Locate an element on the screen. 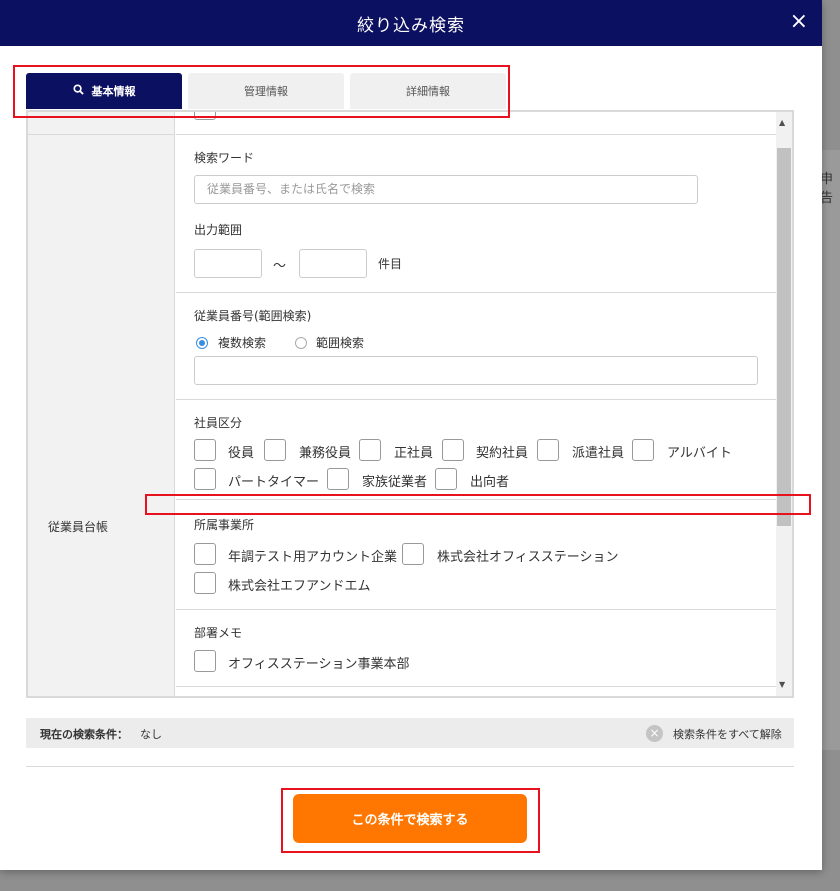 Image resolution: width=840 pixels, height=891 pixels. tab-detail-info: 詳細情報 is located at coordinates (428, 91).